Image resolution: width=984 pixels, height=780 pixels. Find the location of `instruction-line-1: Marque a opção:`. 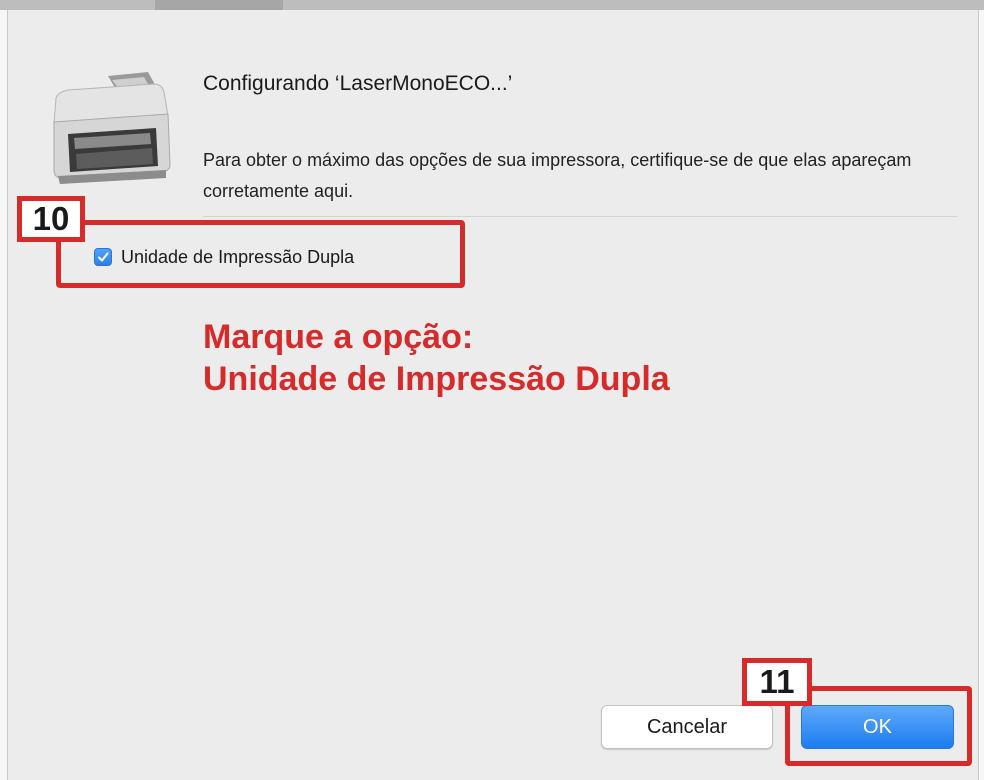

instruction-line-1: Marque a opção: is located at coordinates (338, 337).